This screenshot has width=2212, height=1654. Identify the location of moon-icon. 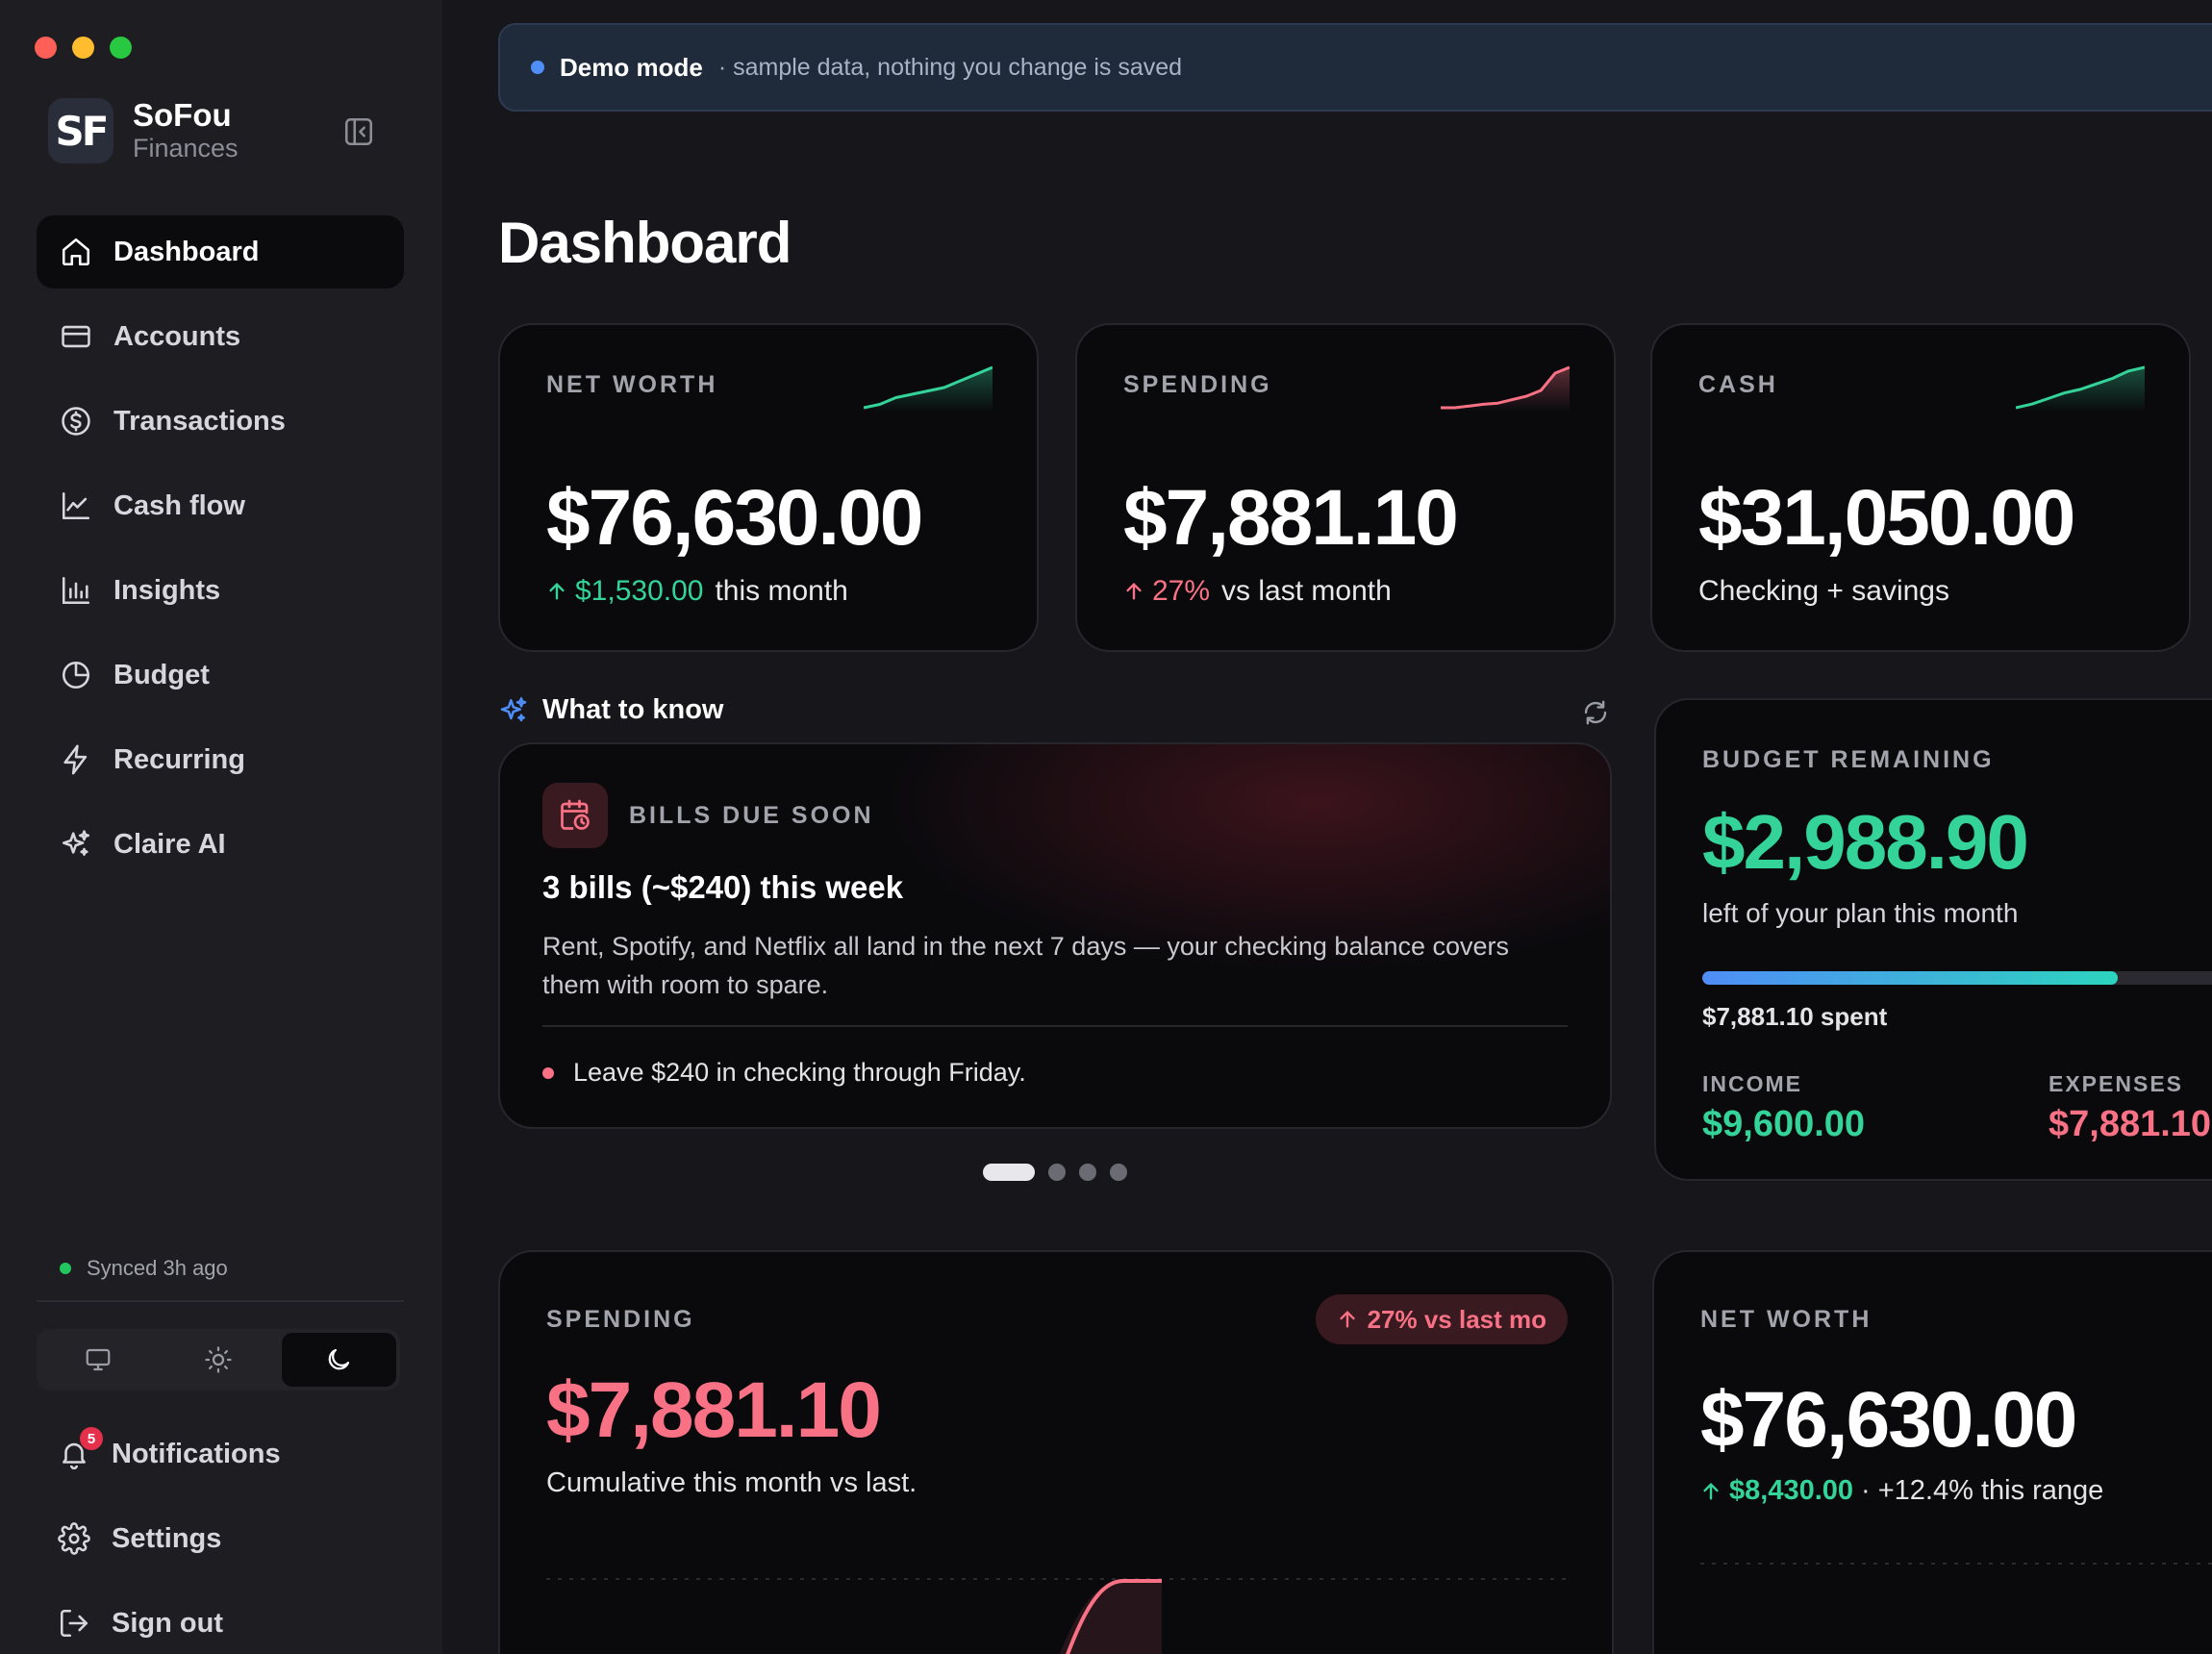
(339, 1359).